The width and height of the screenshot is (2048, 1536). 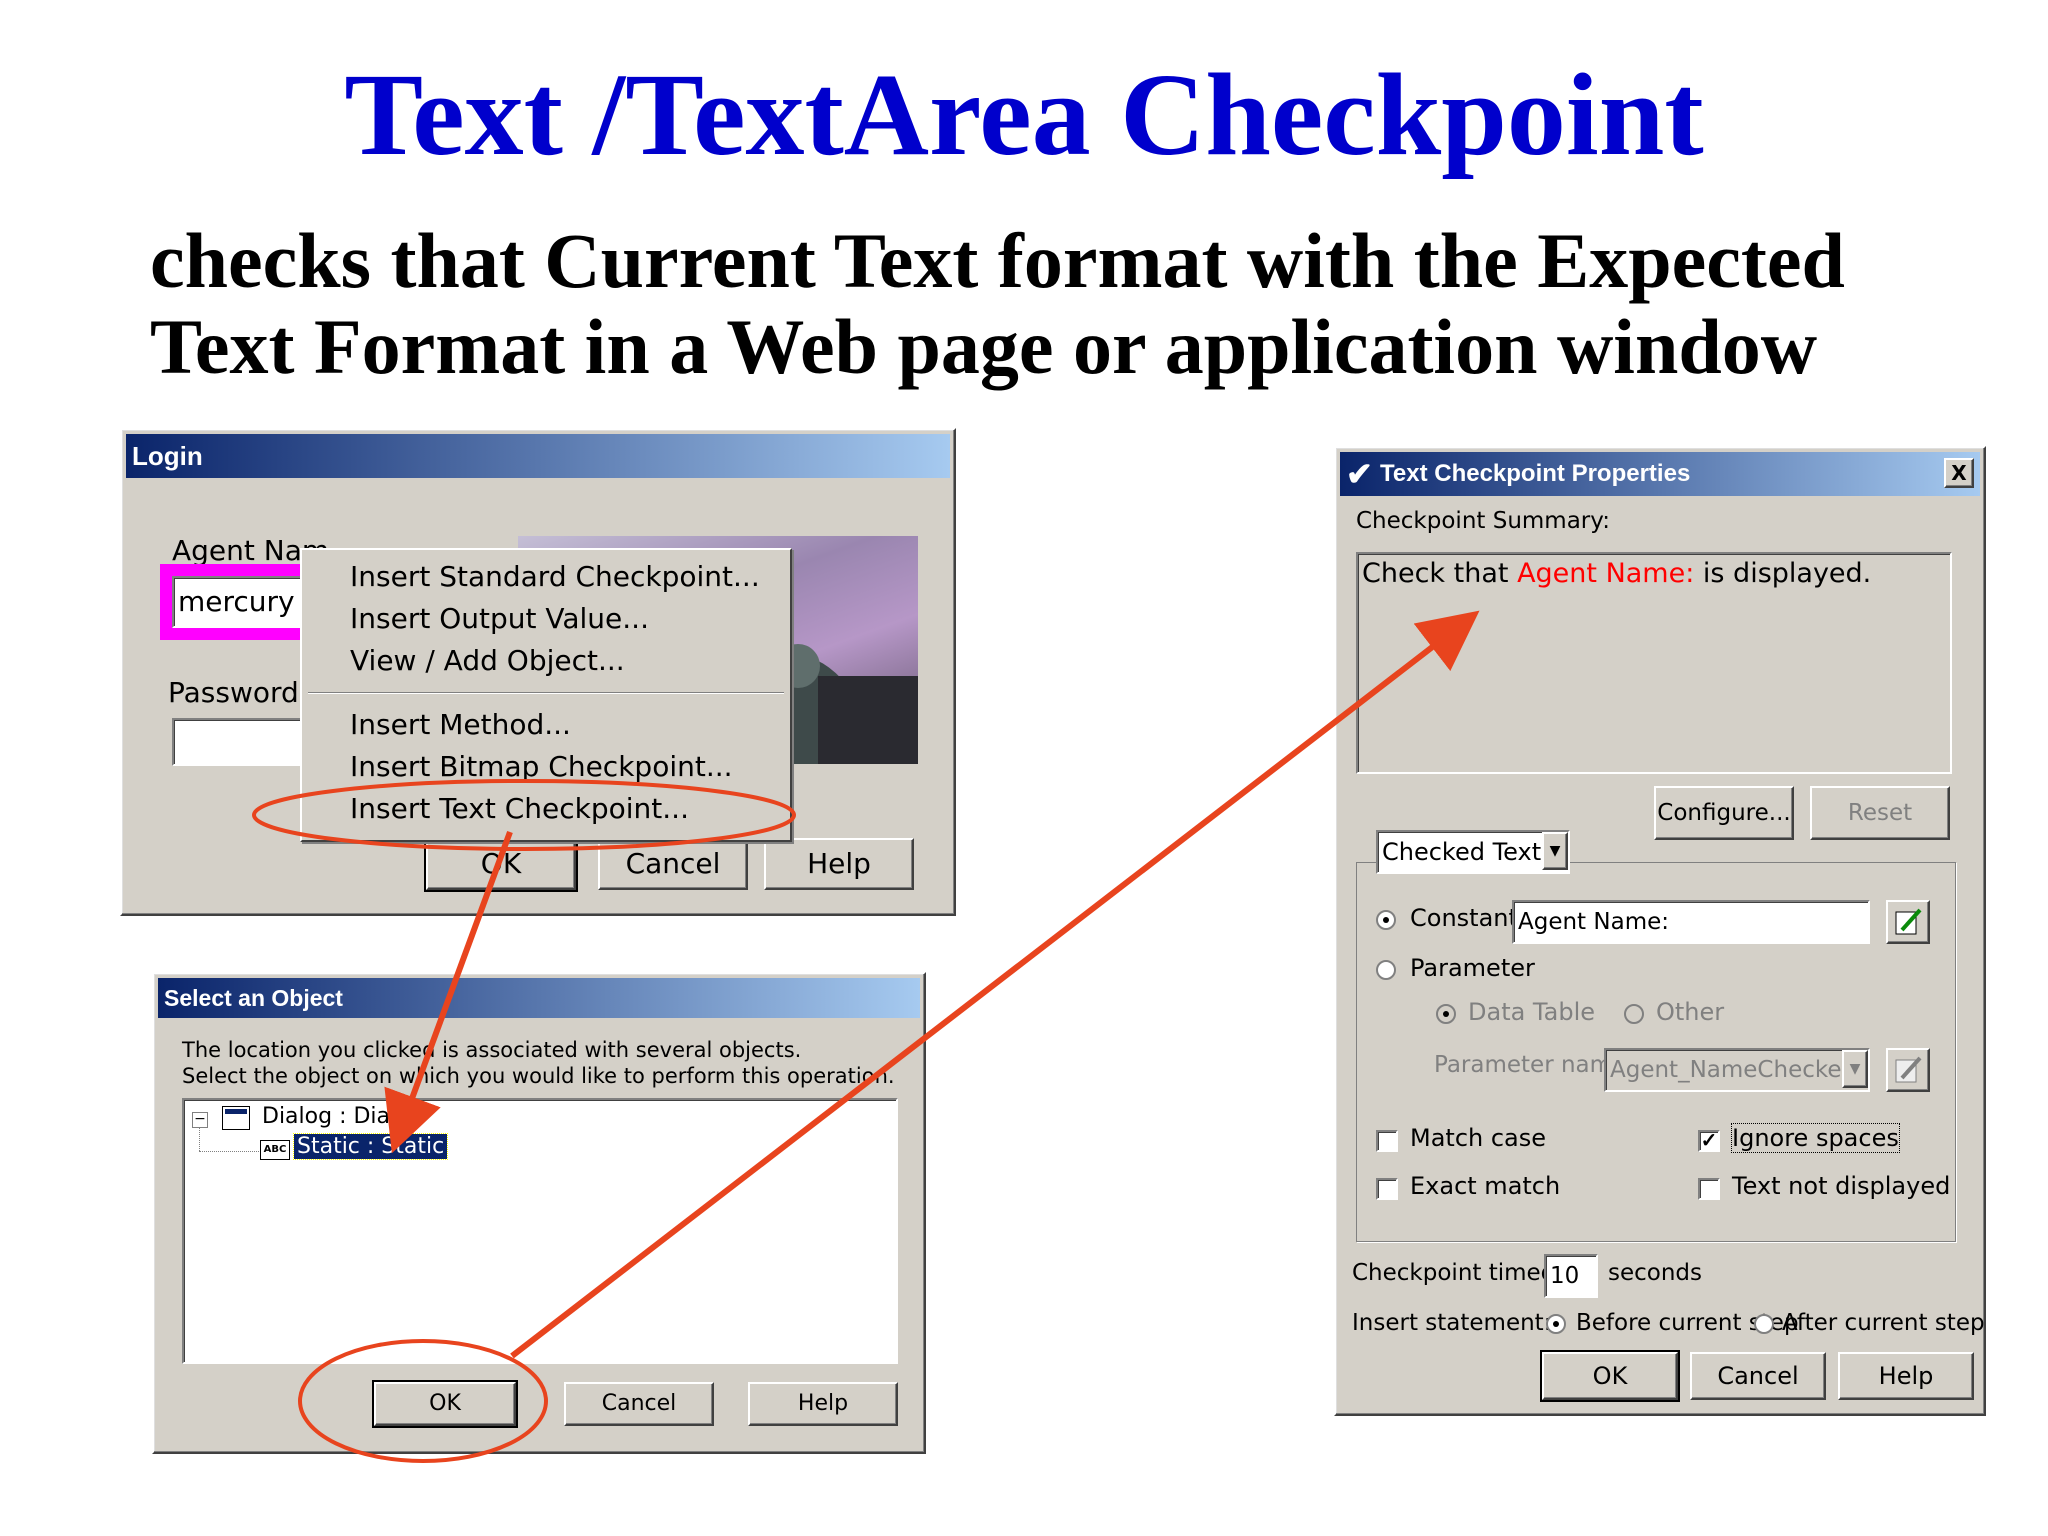 I want to click on highlight-ellipse-ok, so click(x=423, y=1401).